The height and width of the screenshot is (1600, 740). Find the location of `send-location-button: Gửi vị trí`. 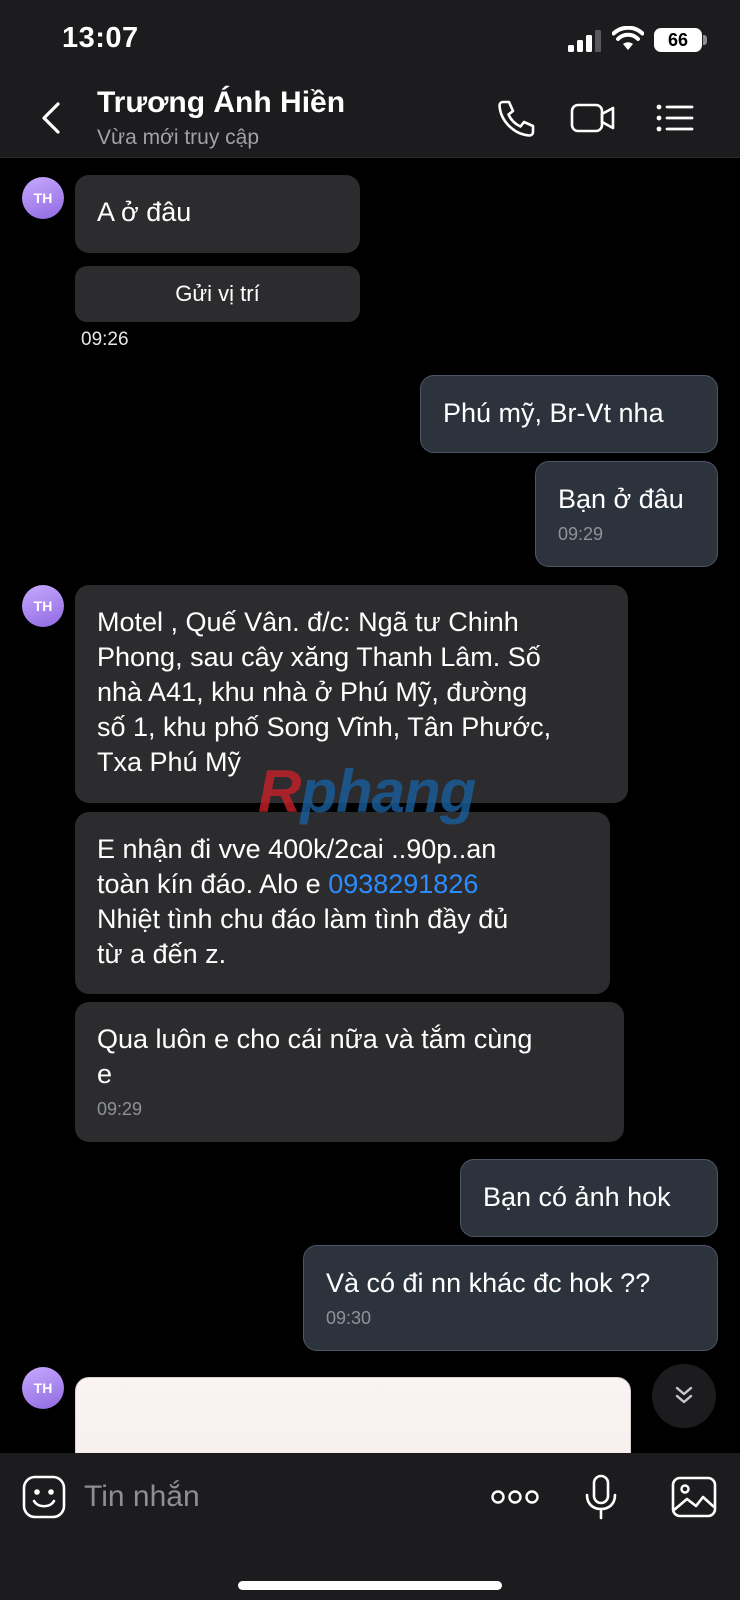

send-location-button: Gửi vị trí is located at coordinates (217, 294).